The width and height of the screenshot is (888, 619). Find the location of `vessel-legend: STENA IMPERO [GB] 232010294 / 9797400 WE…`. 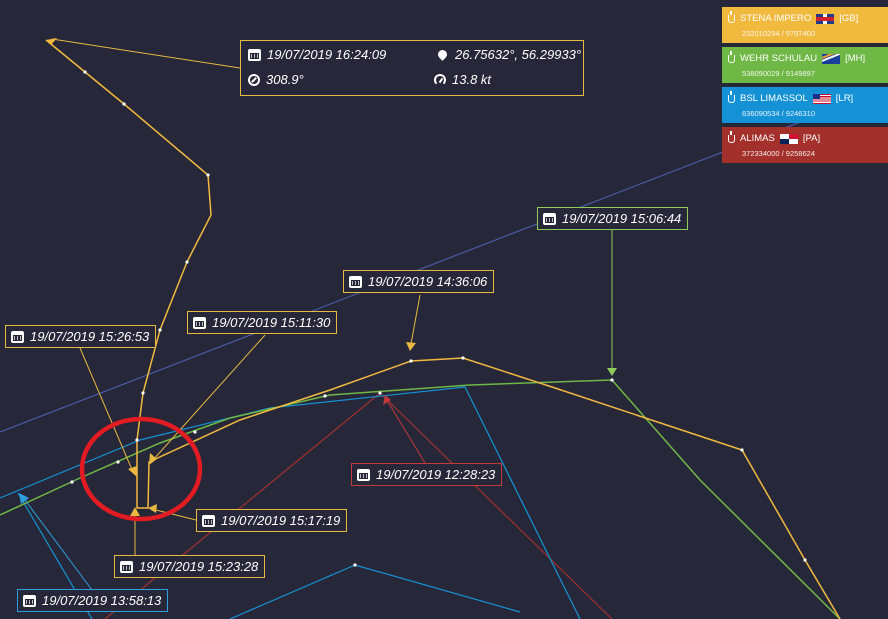

vessel-legend: STENA IMPERO [GB] 232010294 / 9797400 WE… is located at coordinates (805, 87).